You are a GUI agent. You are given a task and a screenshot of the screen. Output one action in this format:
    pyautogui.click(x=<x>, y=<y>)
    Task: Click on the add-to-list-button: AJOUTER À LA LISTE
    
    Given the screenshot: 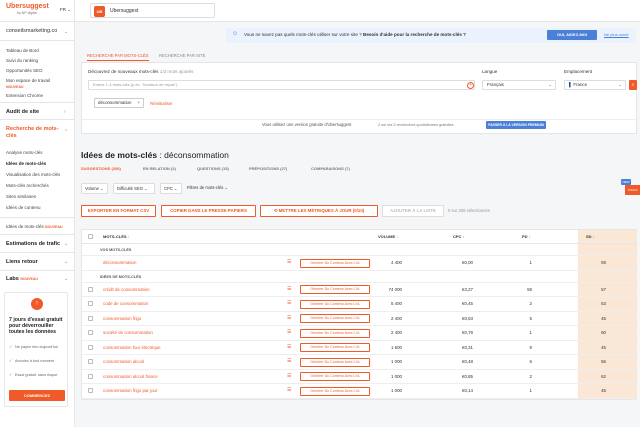 What is the action you would take?
    pyautogui.click(x=413, y=211)
    